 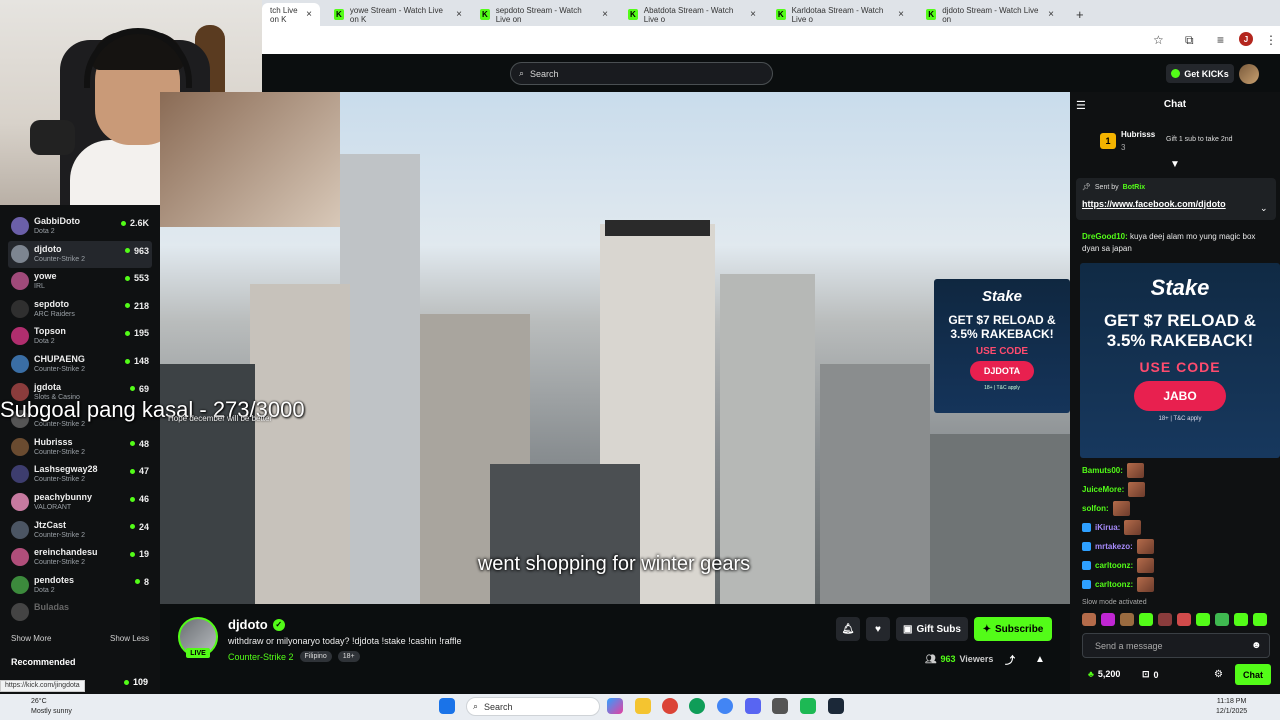 I want to click on sidebar-channel: Hubrisss Counter-Strike 2 48, so click(x=80, y=447).